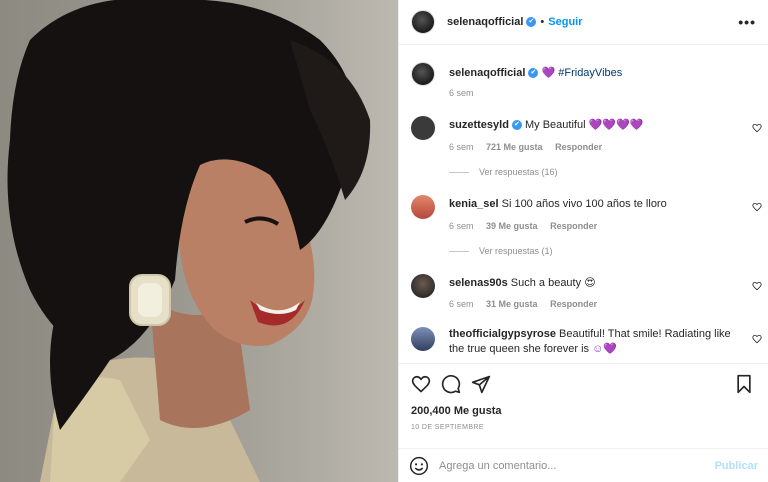 This screenshot has height=482, width=768. I want to click on caption-time: 6 sem, so click(461, 93).